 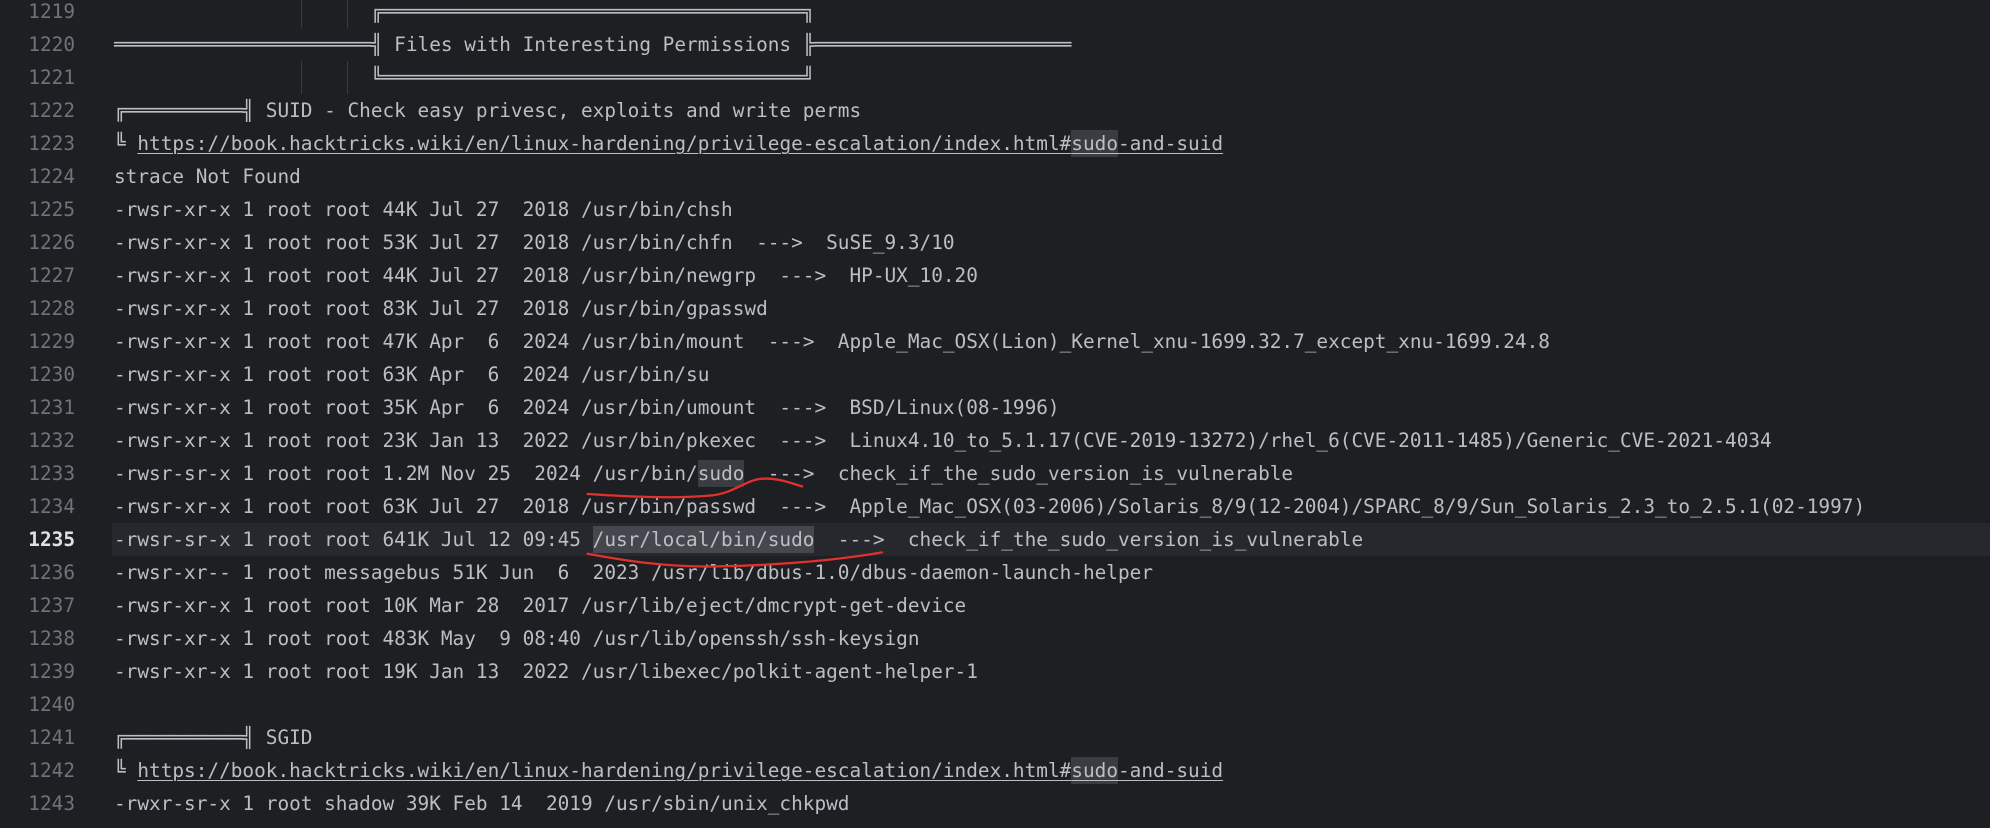 What do you see at coordinates (37, 473) in the screenshot?
I see `line-number: 1233` at bounding box center [37, 473].